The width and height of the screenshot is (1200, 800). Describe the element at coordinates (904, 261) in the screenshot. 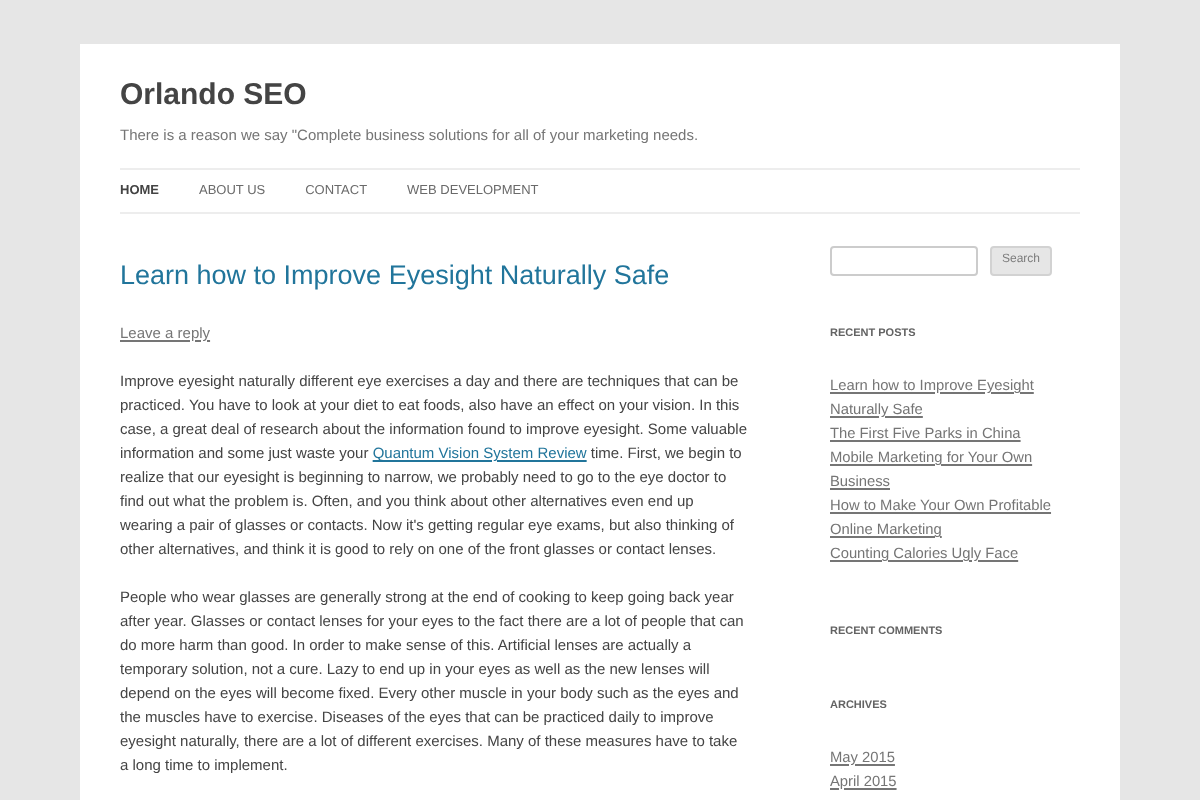

I see `search-field` at that location.